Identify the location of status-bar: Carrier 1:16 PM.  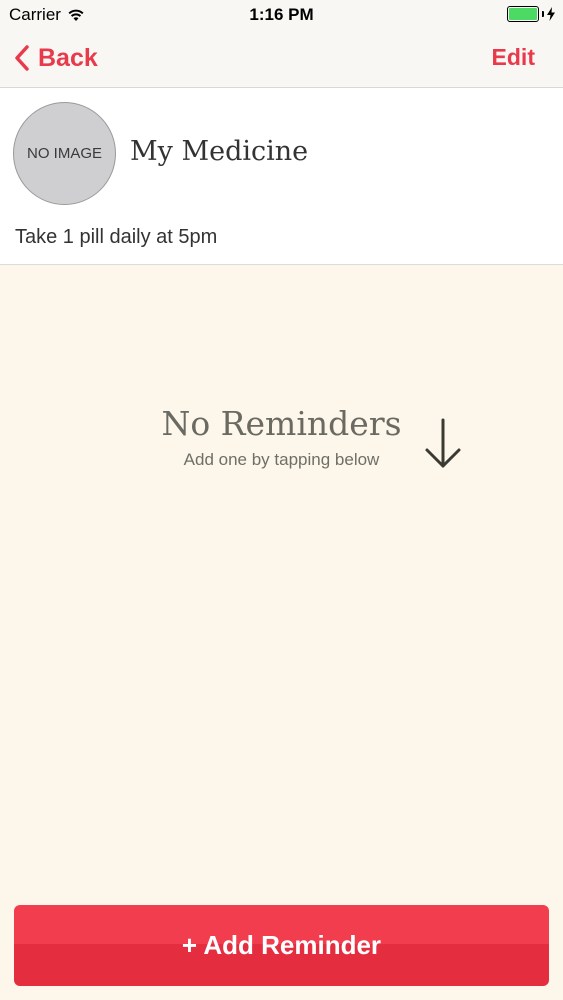
(281, 15).